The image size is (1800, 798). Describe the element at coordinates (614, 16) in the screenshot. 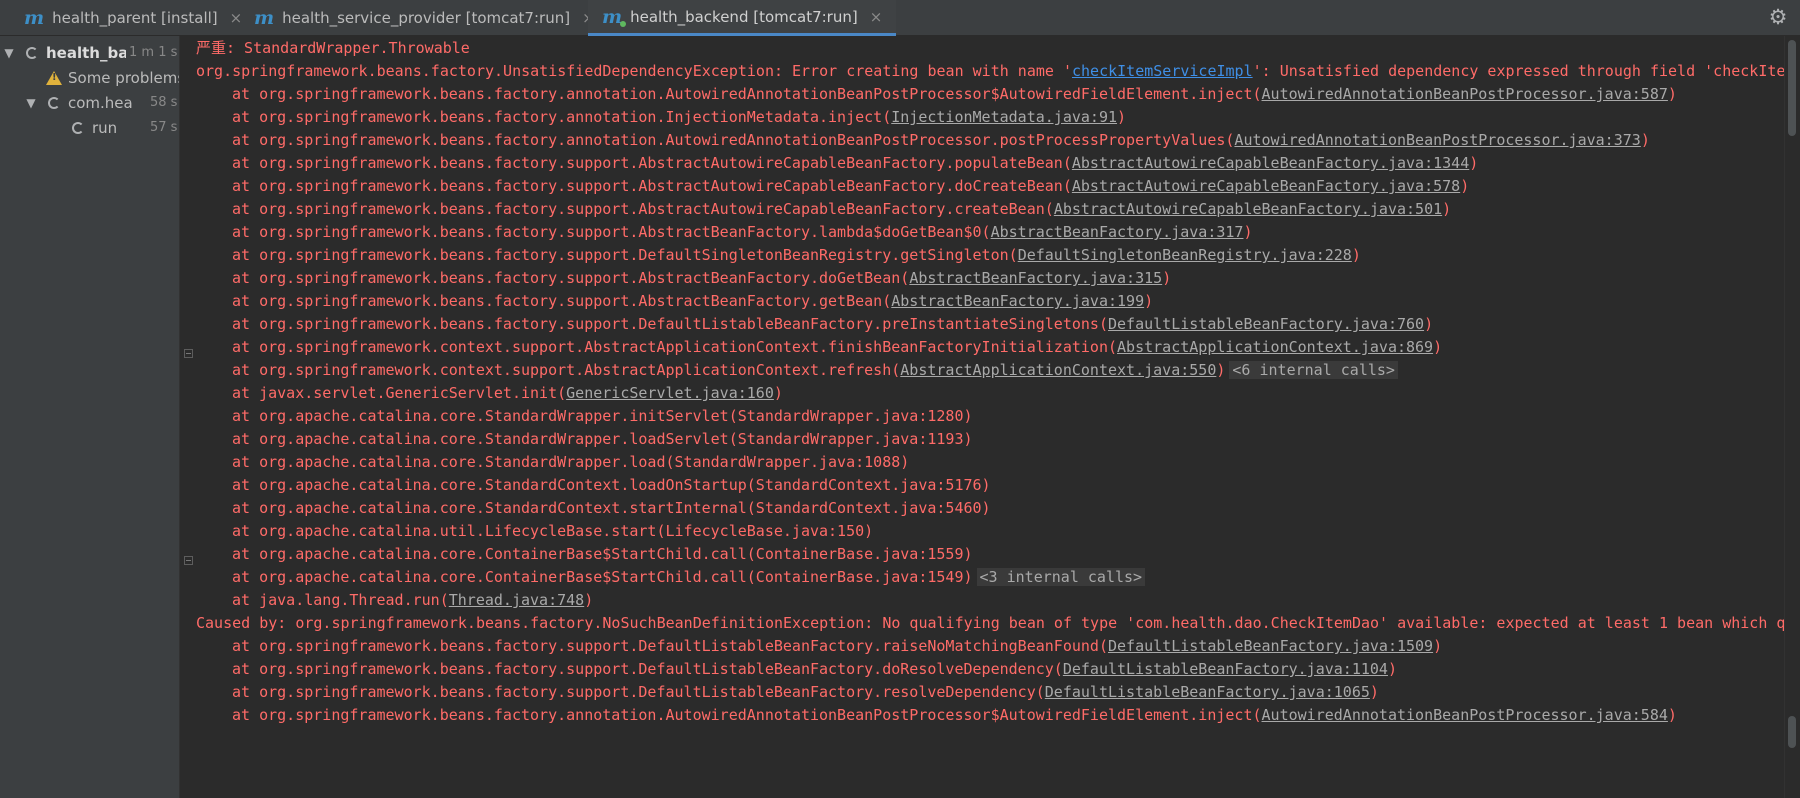

I see `maven-running-icon: m` at that location.